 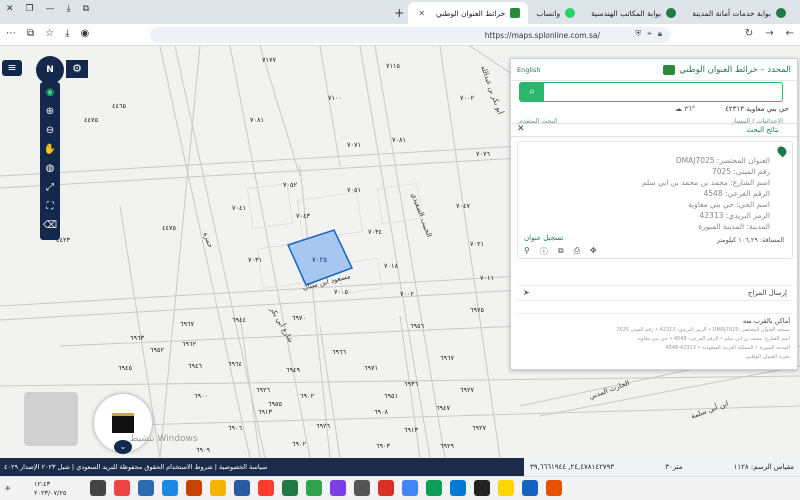 I want to click on share-row: ➤ إرسال المزاج, so click(x=655, y=293).